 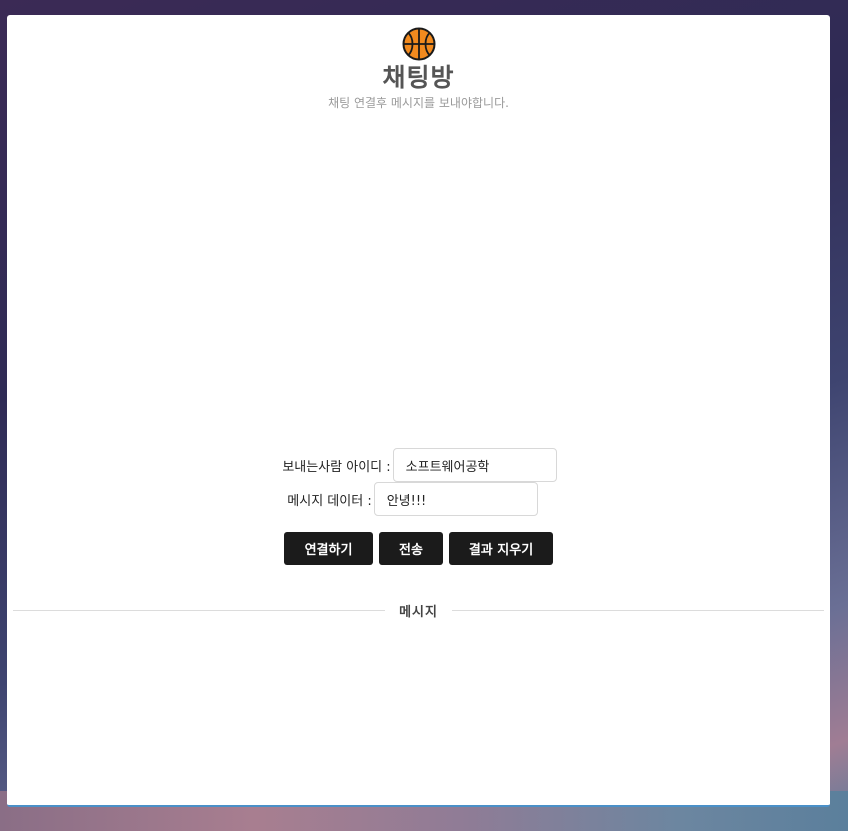 What do you see at coordinates (474, 465) in the screenshot?
I see `sender-id-input` at bounding box center [474, 465].